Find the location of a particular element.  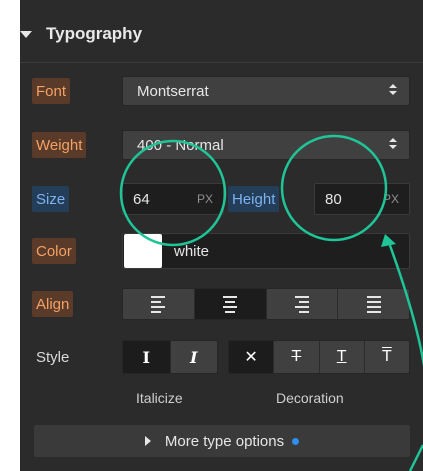

align-justify-icon is located at coordinates (373, 304).